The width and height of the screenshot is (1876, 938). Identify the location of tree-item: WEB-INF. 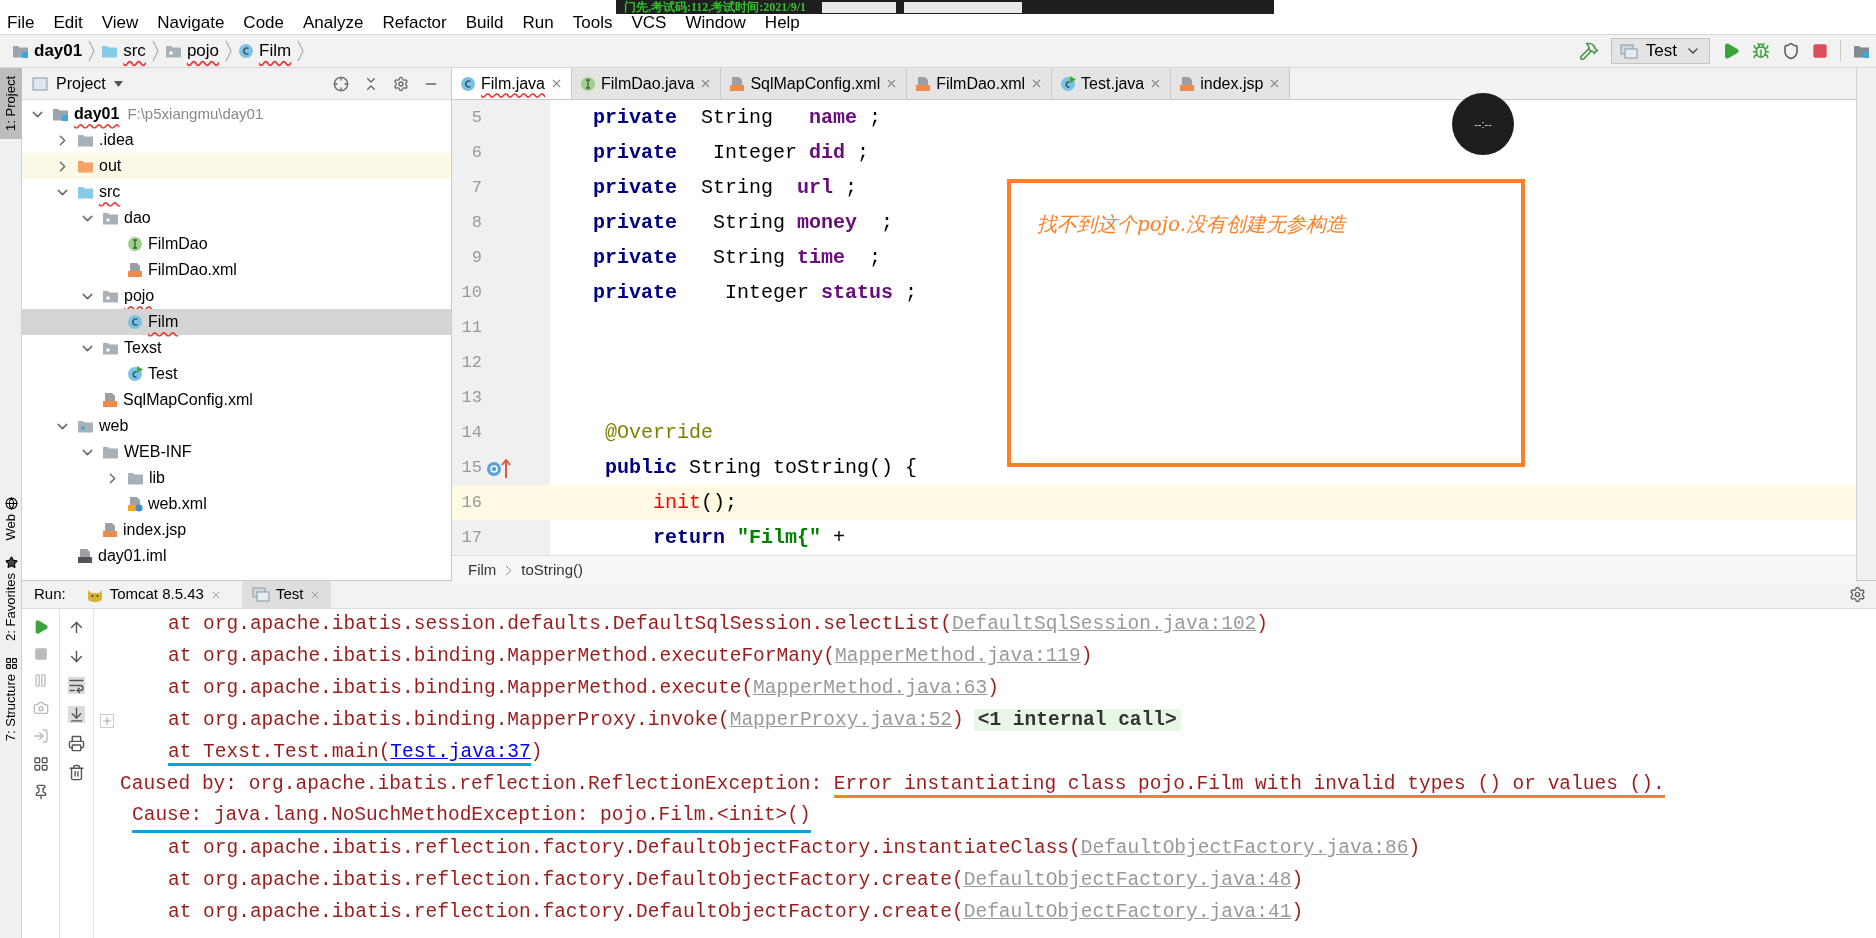
(236, 452).